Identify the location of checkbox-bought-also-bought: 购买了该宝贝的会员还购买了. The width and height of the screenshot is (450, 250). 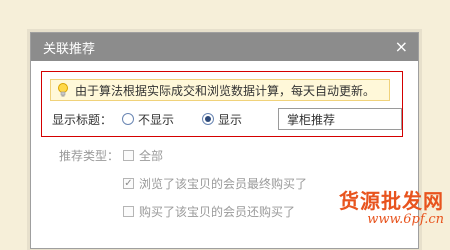
(209, 211).